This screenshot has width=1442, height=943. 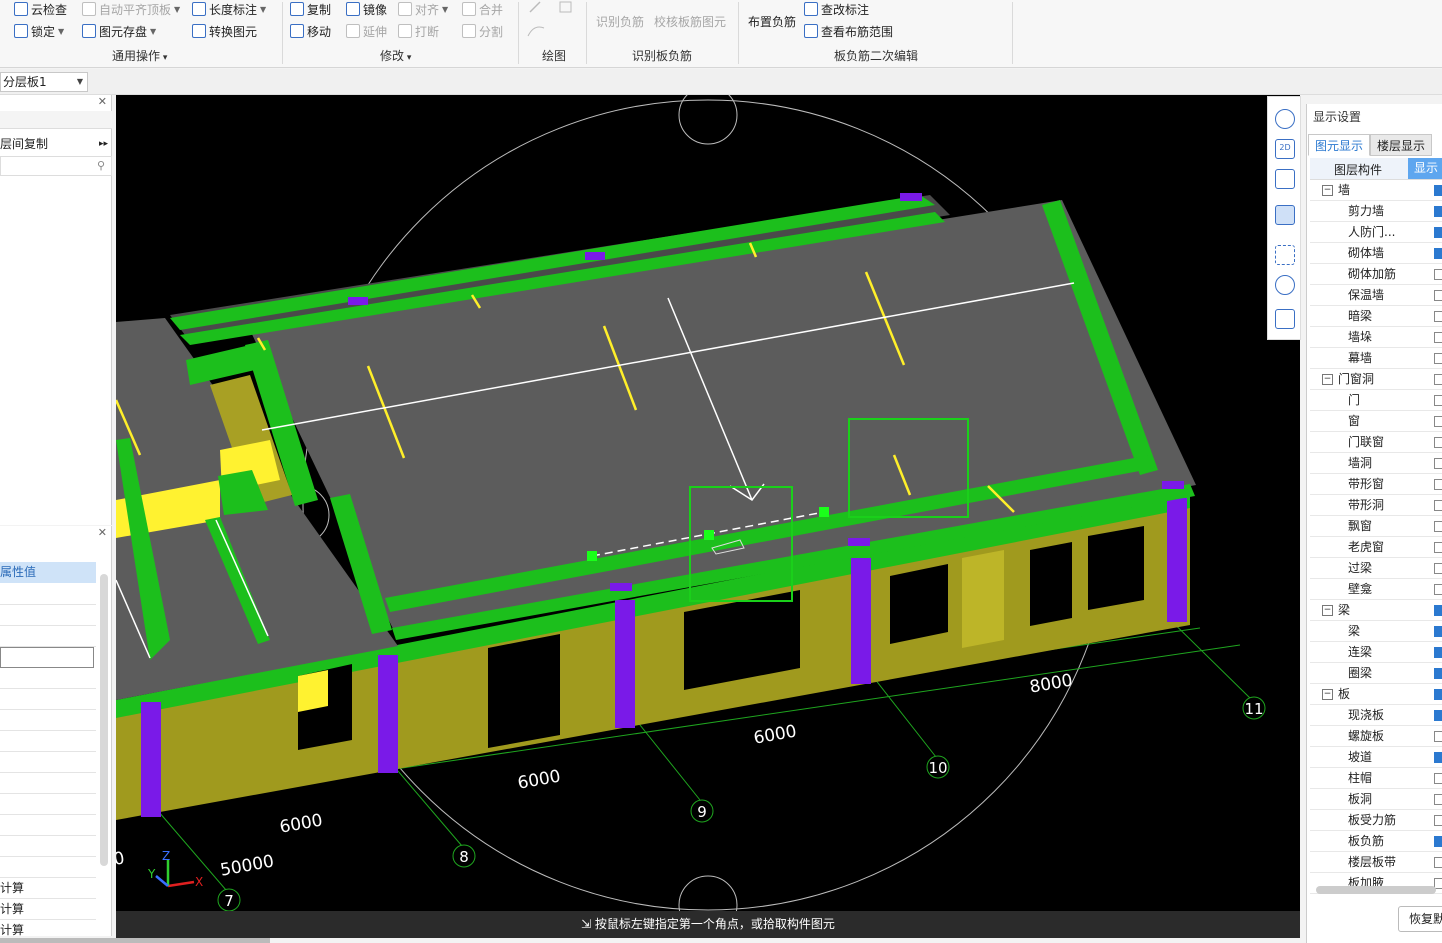 I want to click on solid-view-icon, so click(x=1285, y=215).